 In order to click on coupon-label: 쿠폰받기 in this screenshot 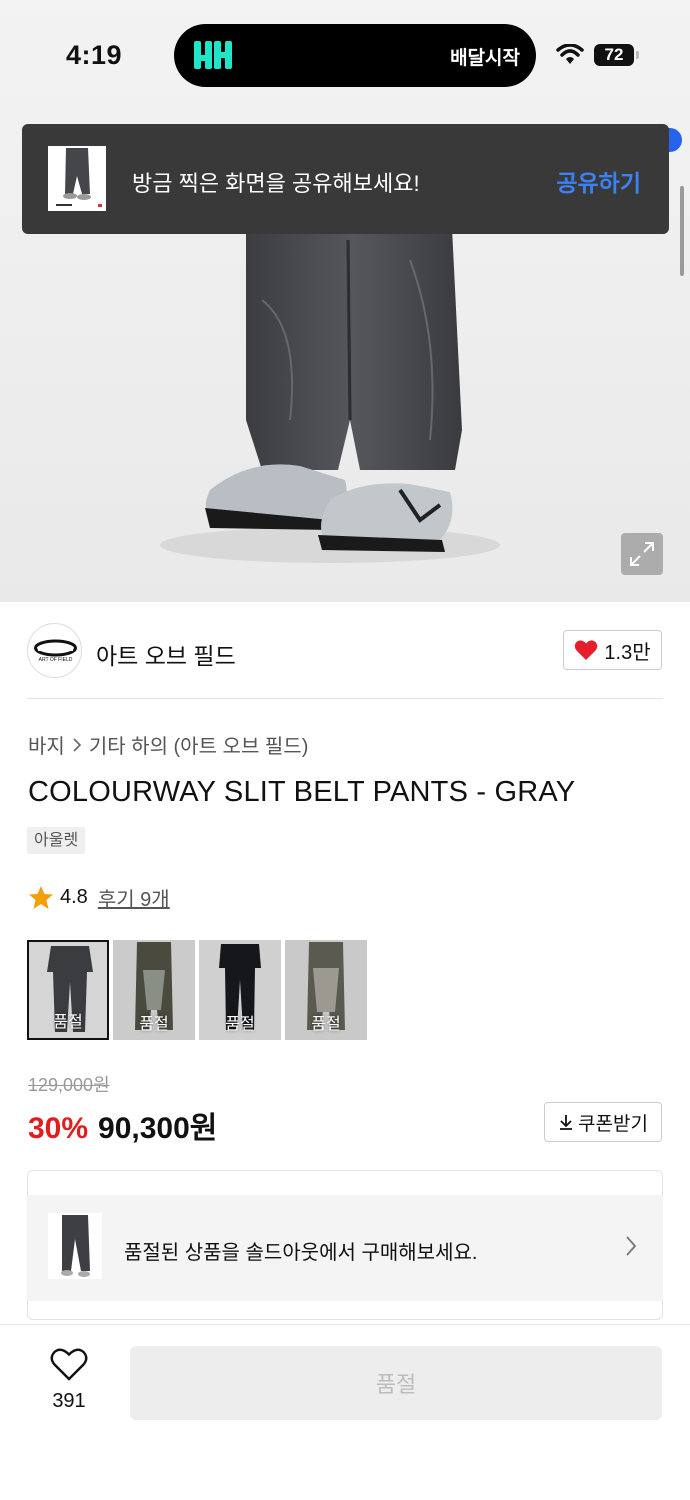, I will do `click(613, 1124)`.